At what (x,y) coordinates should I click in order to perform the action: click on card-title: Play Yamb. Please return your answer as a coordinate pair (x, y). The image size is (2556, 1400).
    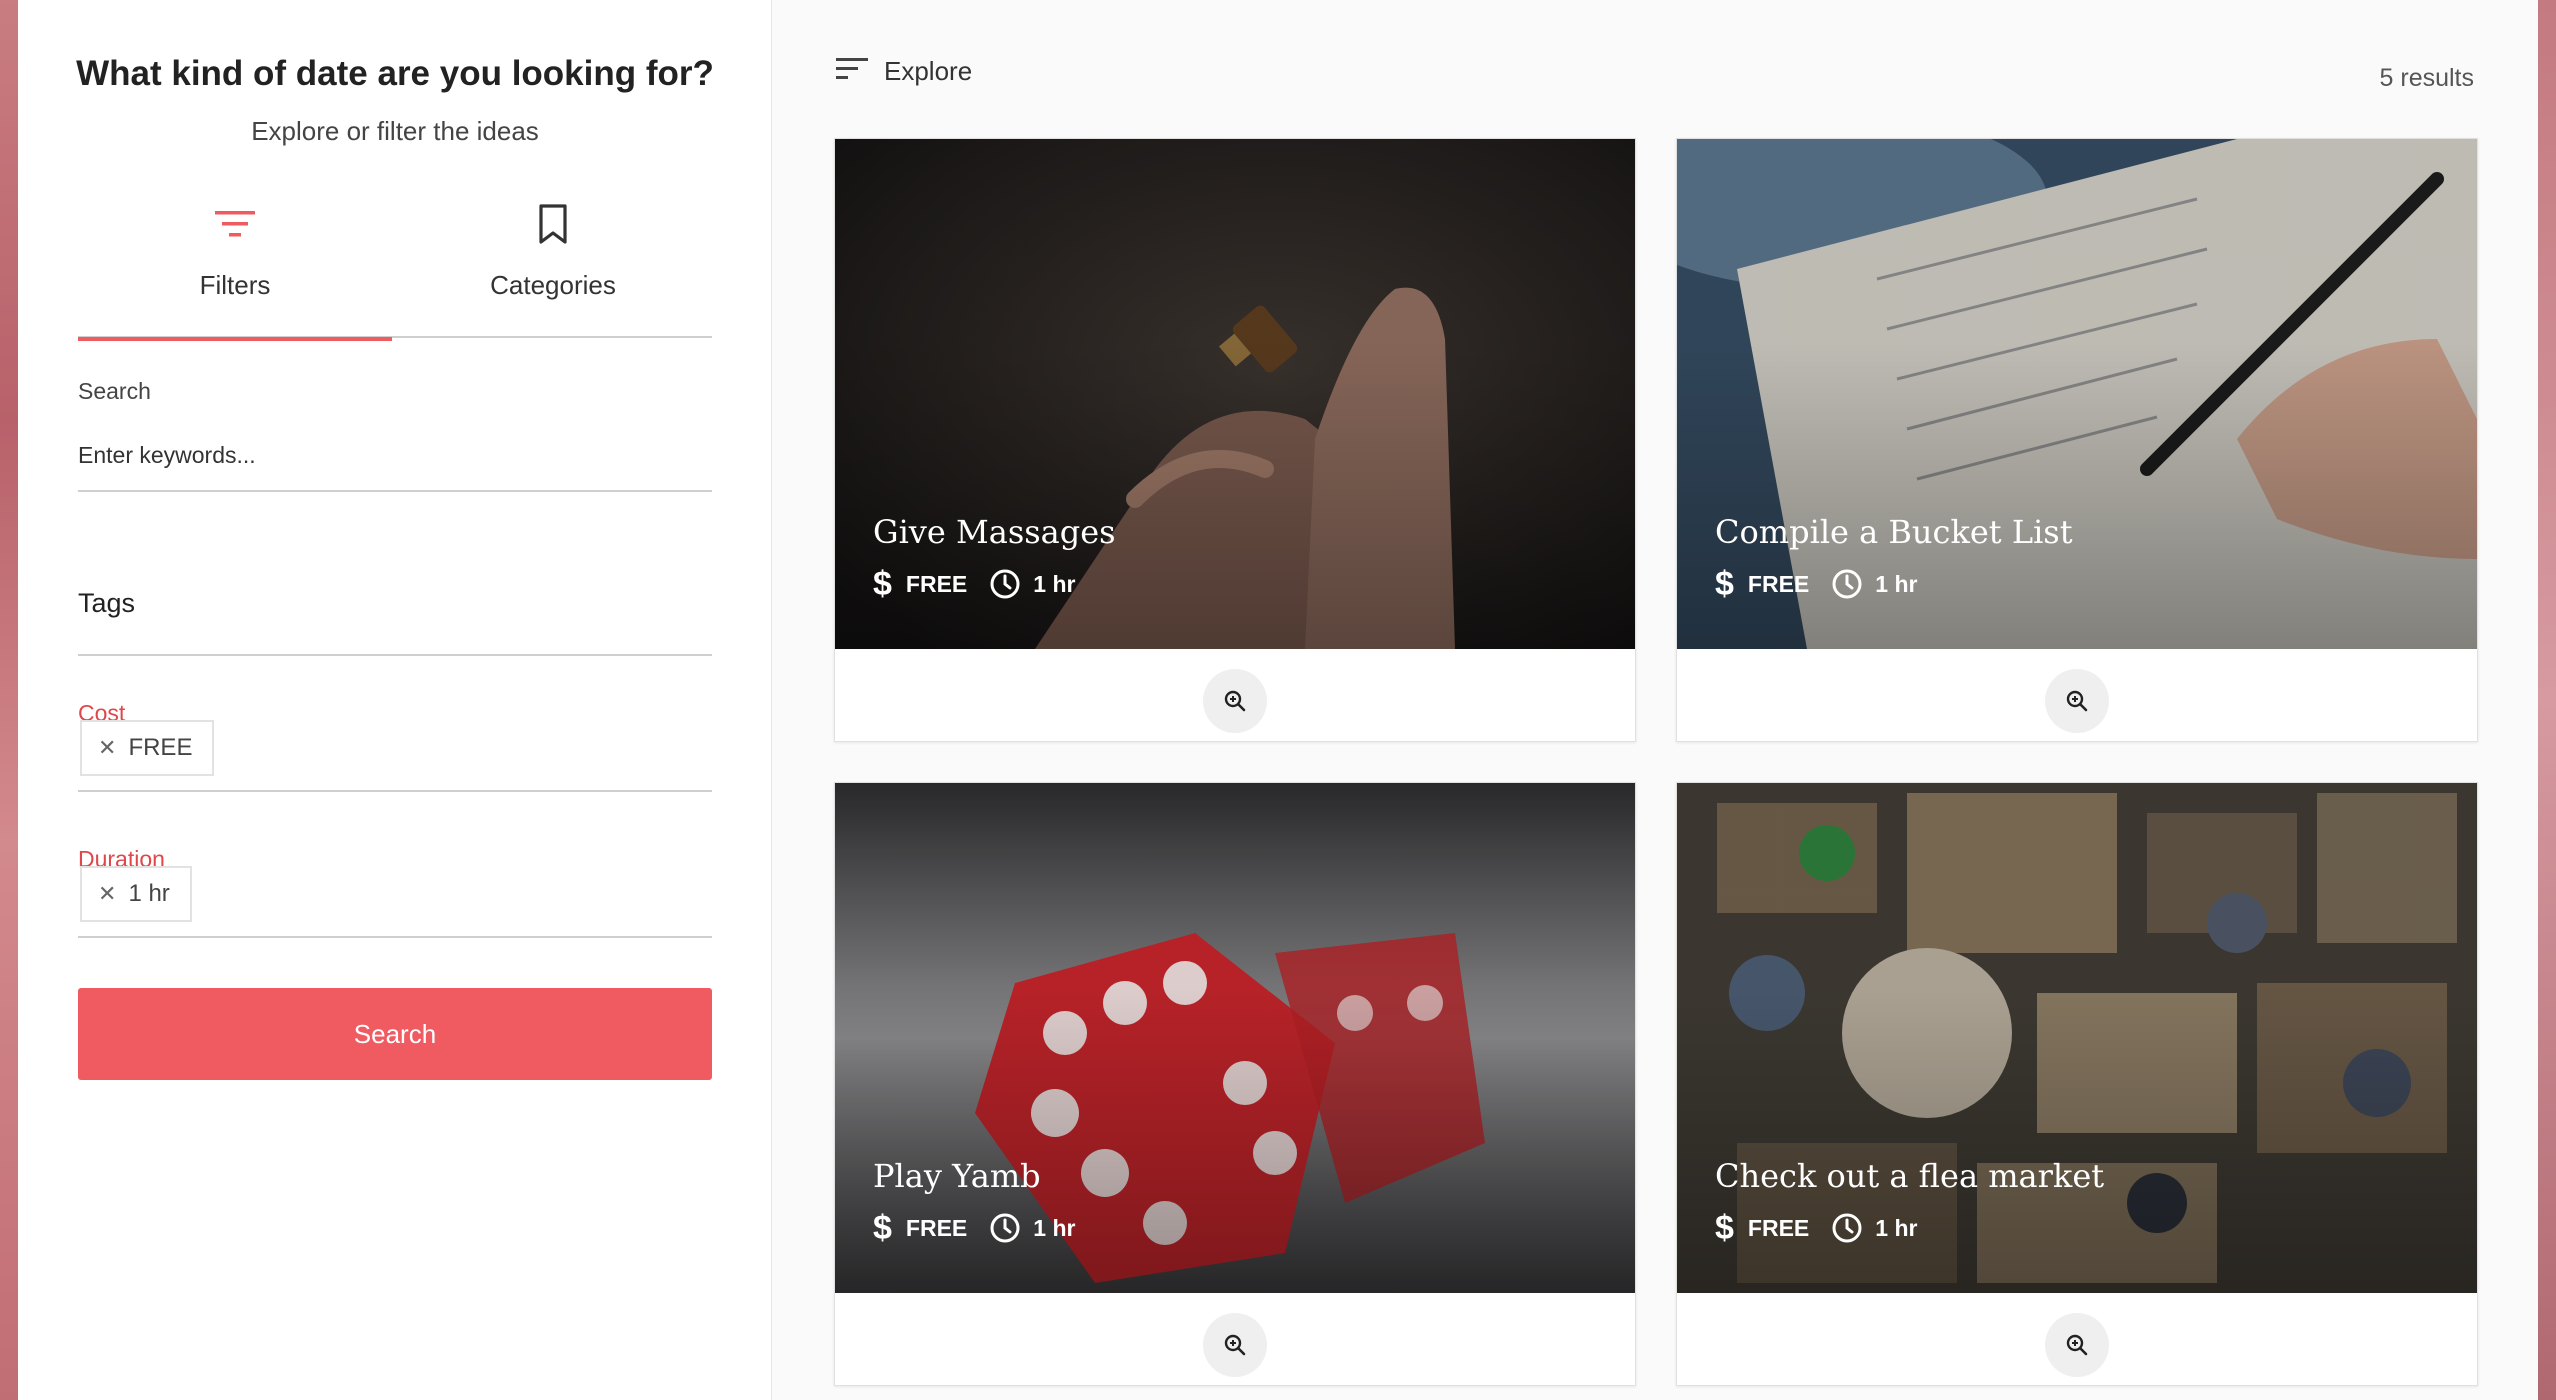
    Looking at the image, I should click on (957, 1176).